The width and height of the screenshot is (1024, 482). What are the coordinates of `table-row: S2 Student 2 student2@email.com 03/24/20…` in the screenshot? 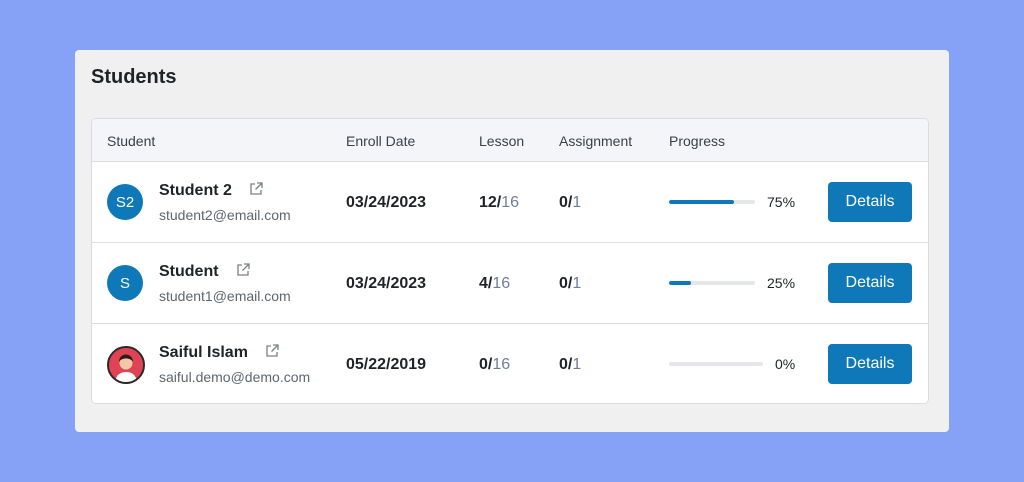 It's located at (510, 202).